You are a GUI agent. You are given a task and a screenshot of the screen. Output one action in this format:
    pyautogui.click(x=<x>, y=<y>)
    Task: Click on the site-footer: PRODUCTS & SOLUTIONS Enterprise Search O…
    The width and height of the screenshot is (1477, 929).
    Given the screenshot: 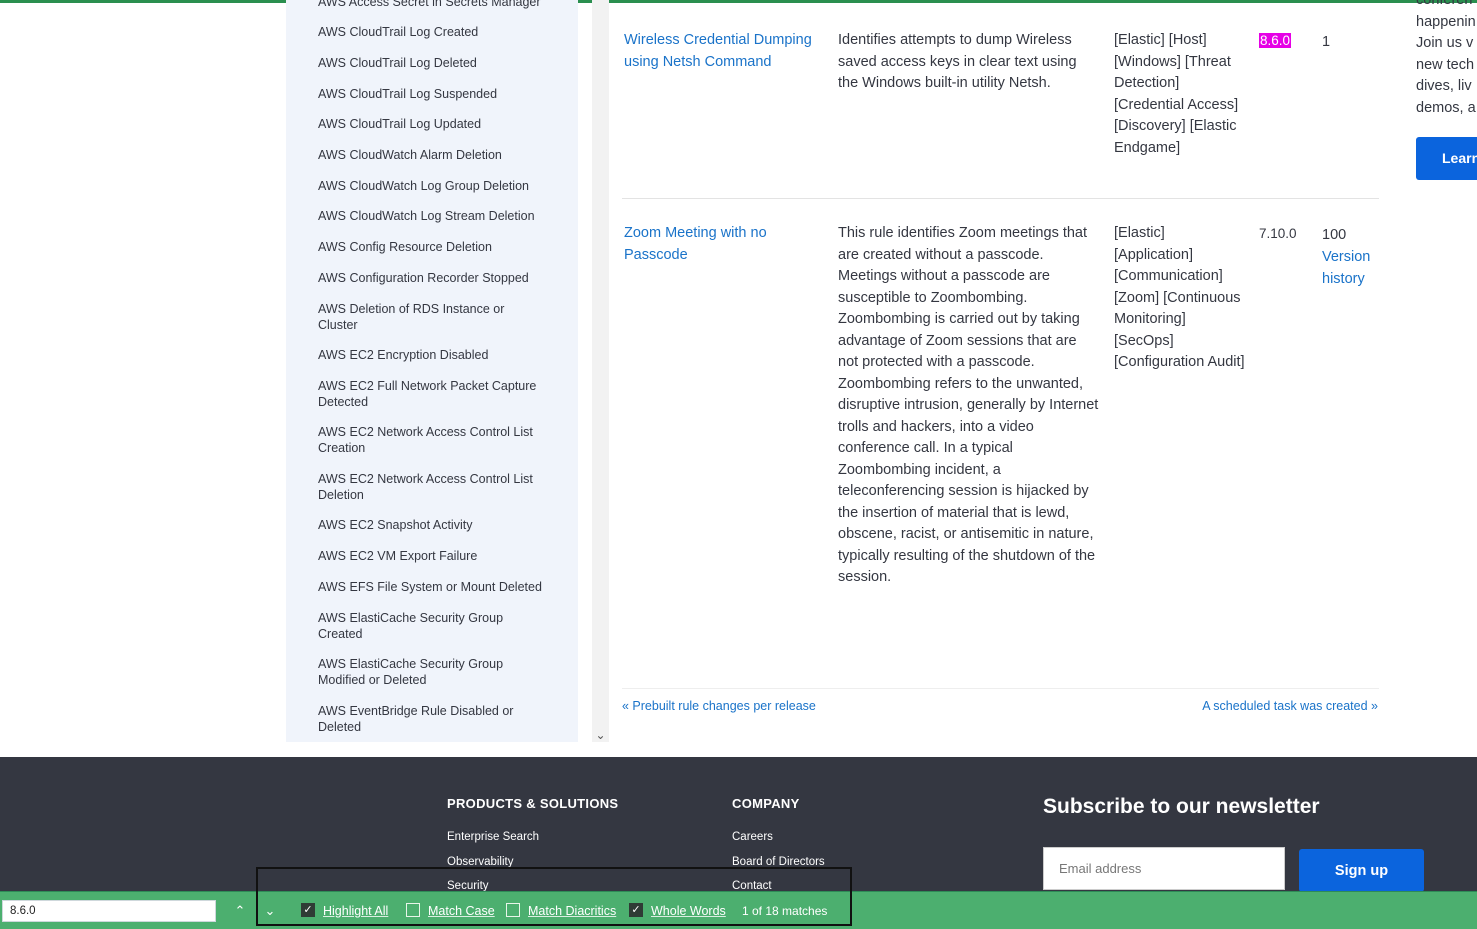 What is the action you would take?
    pyautogui.click(x=738, y=824)
    